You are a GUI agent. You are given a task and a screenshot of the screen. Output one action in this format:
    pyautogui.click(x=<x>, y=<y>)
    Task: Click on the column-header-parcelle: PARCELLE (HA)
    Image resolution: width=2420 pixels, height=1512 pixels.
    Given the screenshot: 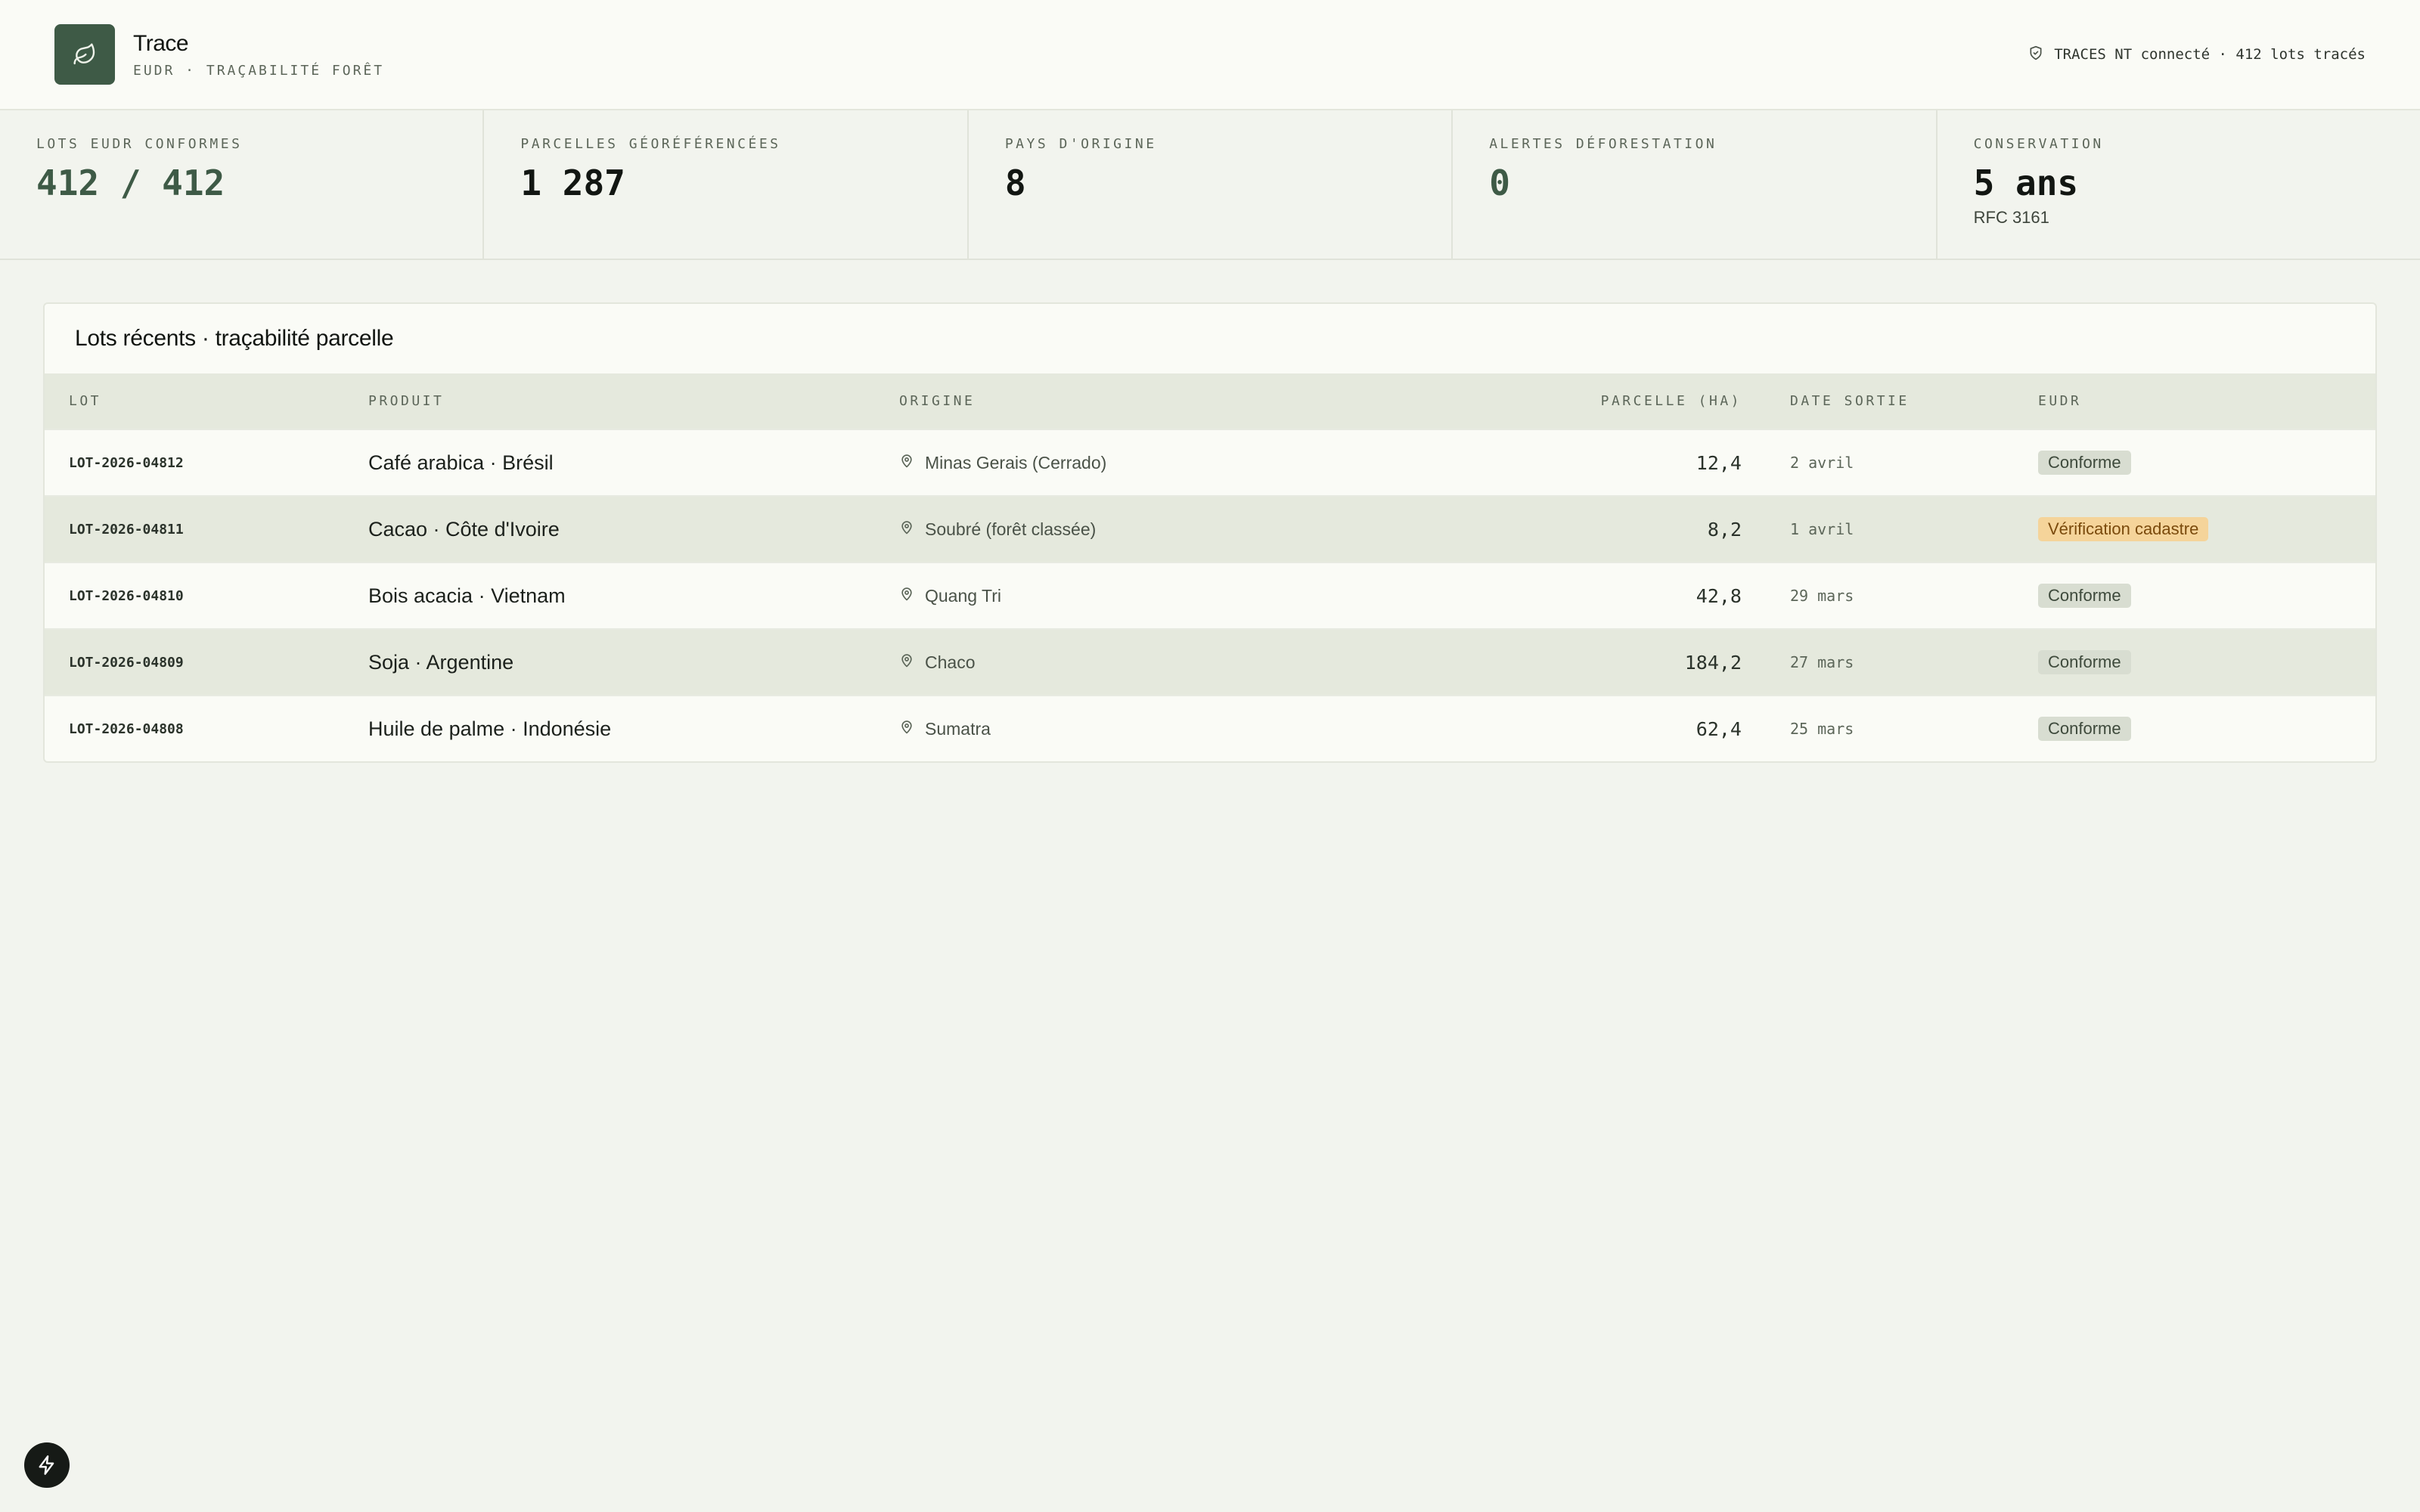 What is the action you would take?
    pyautogui.click(x=1604, y=401)
    